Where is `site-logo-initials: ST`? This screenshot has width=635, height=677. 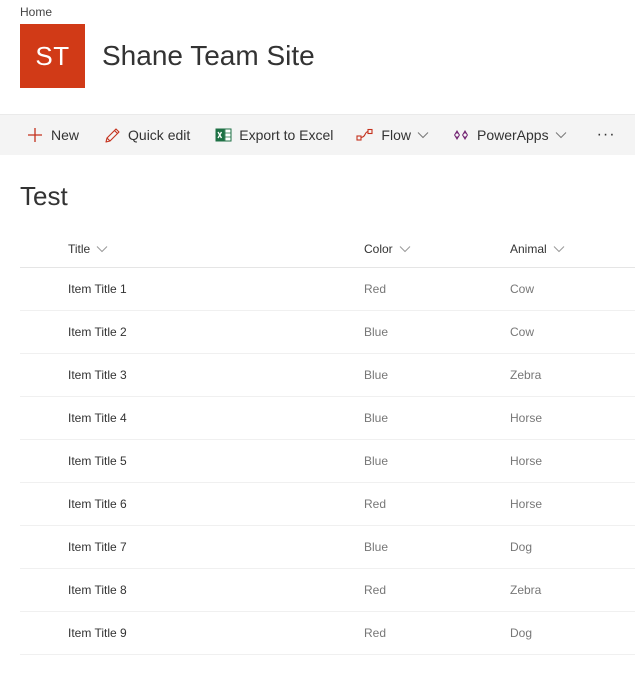
site-logo-initials: ST is located at coordinates (52, 55).